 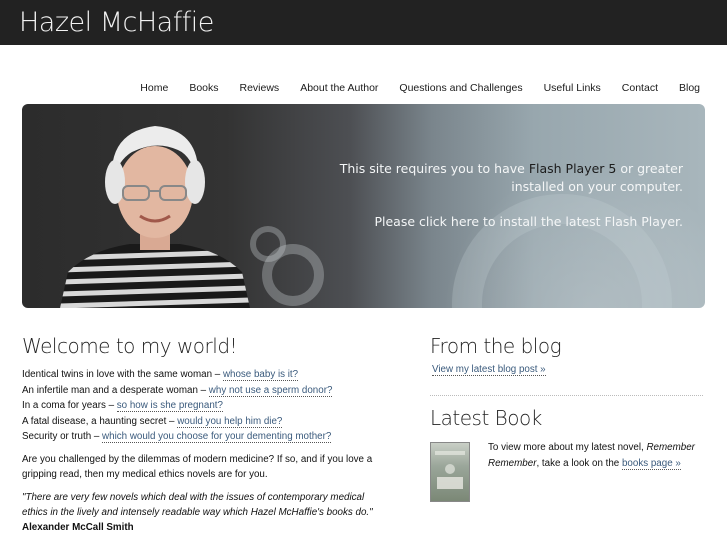 I want to click on divider, so click(x=566, y=395).